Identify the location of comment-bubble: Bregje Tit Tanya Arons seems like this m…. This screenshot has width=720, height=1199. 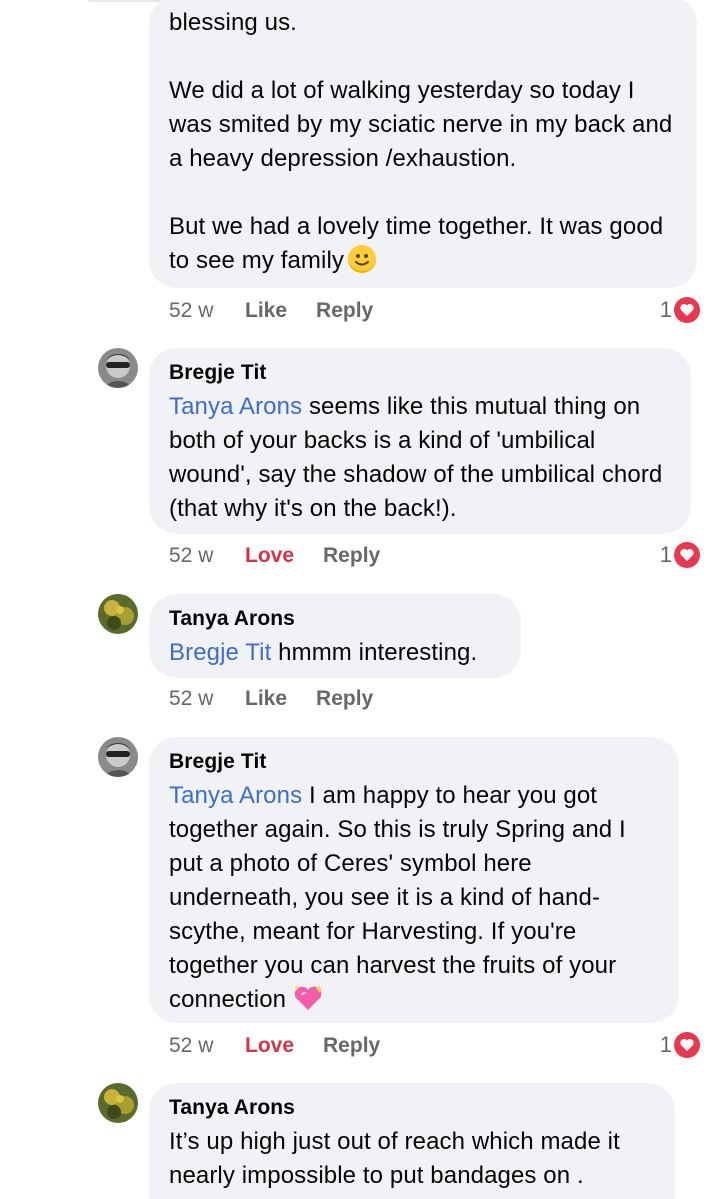
(420, 441).